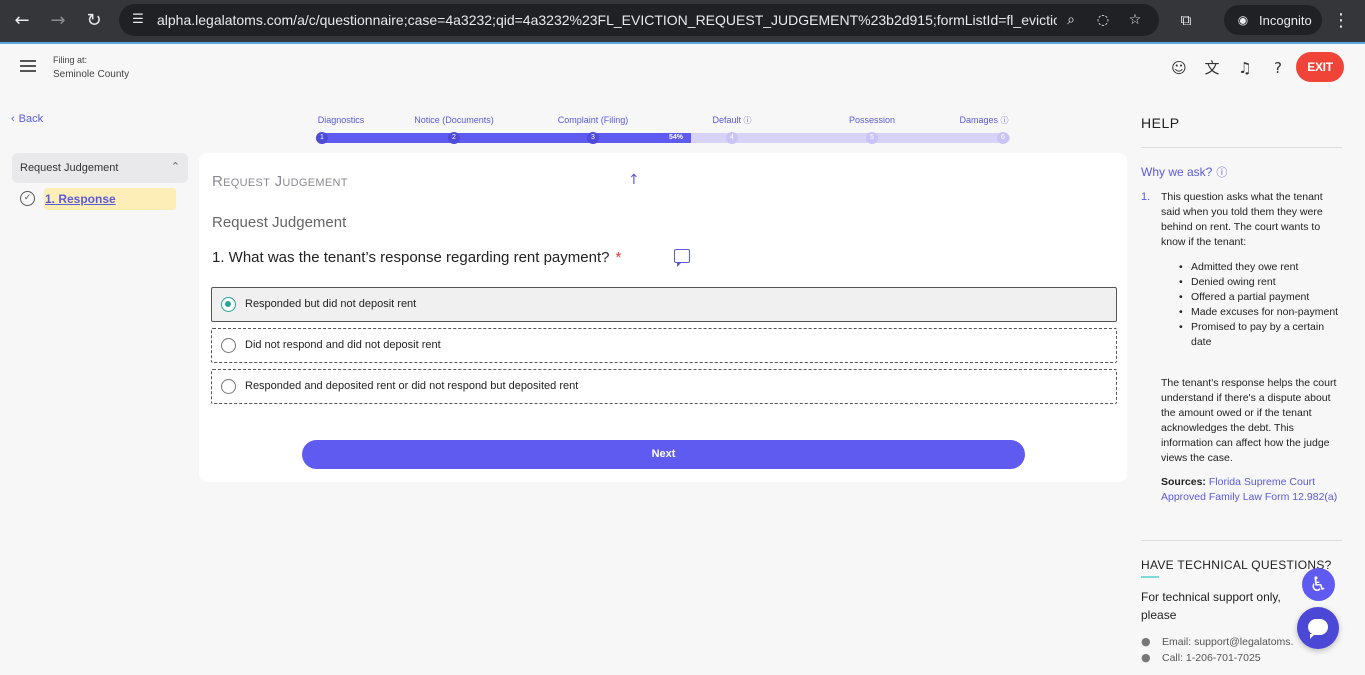  What do you see at coordinates (91, 74) in the screenshot?
I see `filing-county: Seminole County` at bounding box center [91, 74].